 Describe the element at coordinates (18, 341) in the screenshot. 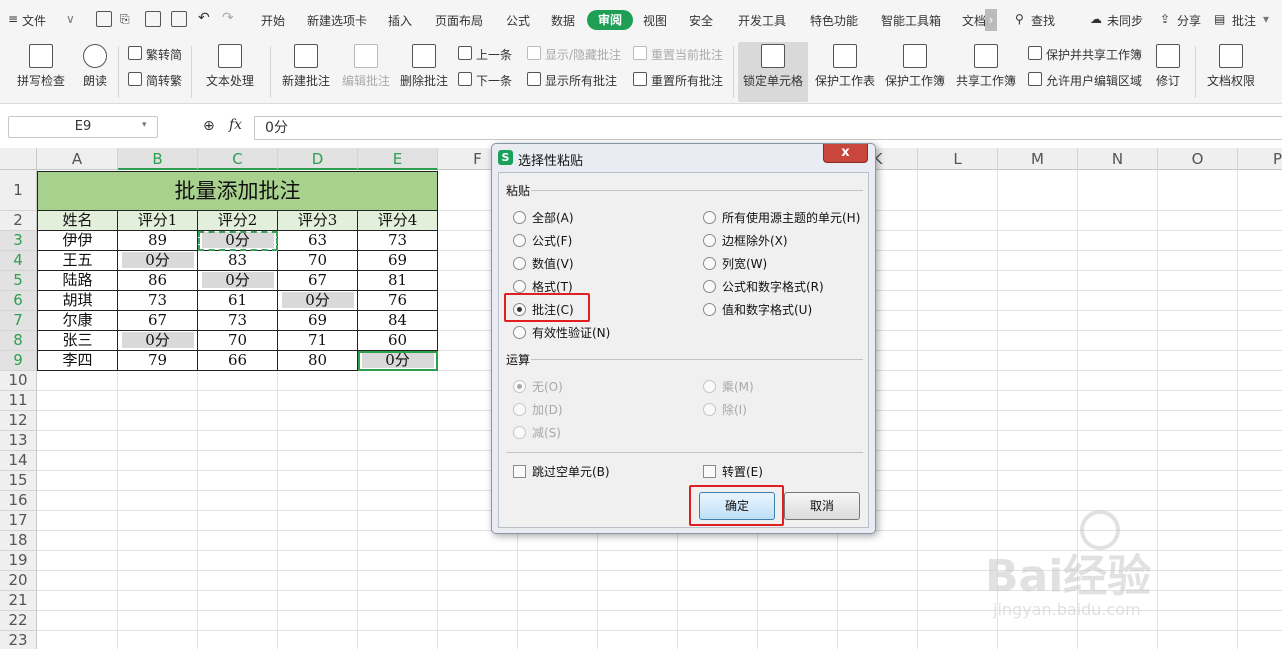

I see `row-header: 8` at that location.